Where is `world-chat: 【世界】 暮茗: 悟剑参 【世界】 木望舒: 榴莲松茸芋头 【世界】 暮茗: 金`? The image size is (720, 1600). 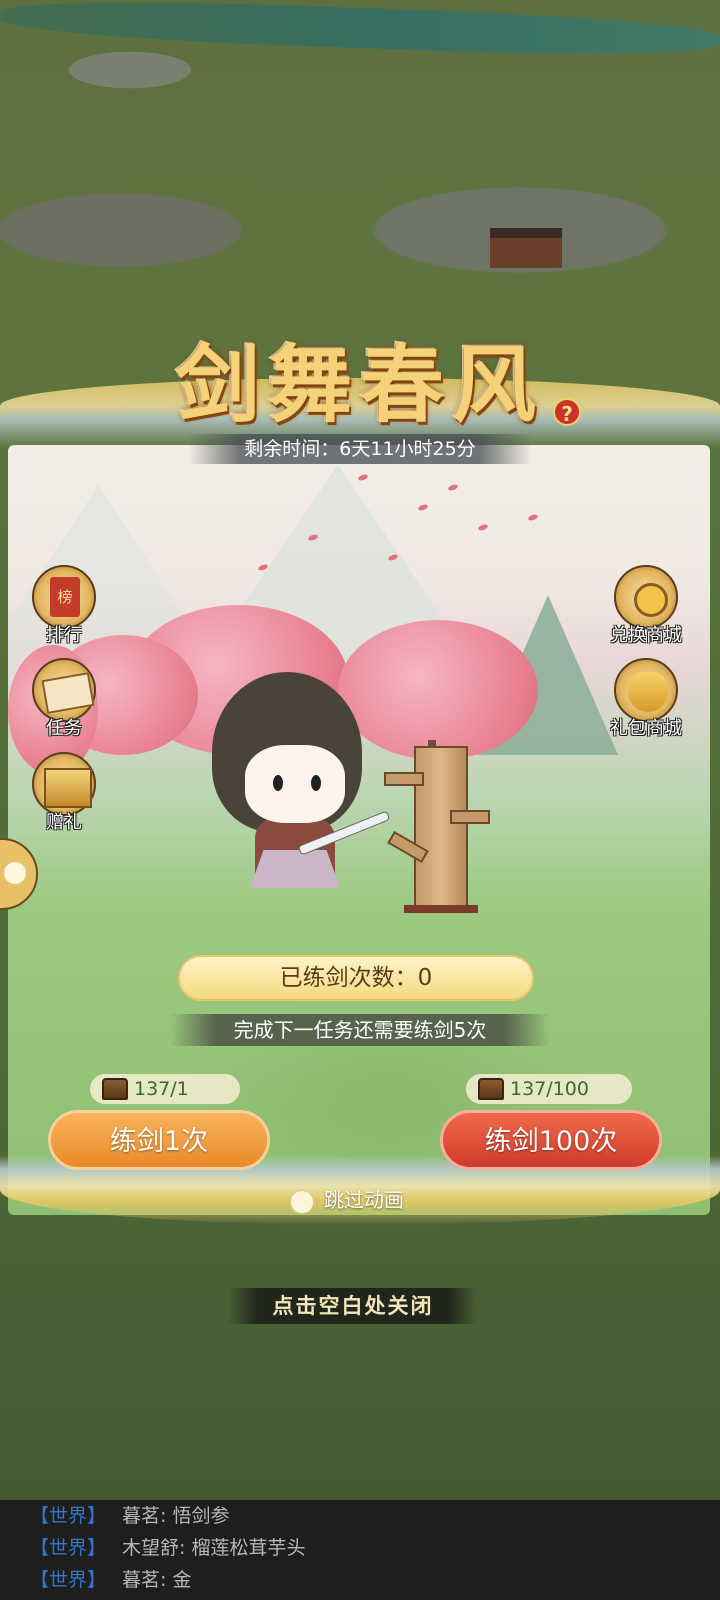 world-chat: 【世界】 暮茗: 悟剑参 【世界】 木望舒: 榴莲松茸芋头 【世界】 暮茗: 金 is located at coordinates (360, 1550).